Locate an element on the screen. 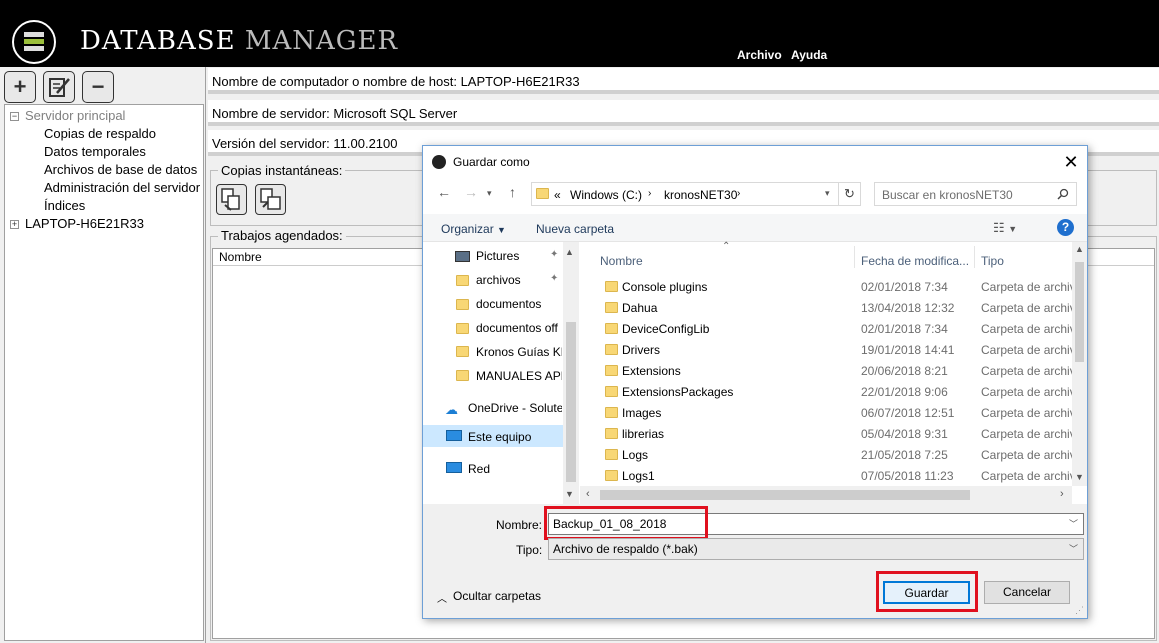 This screenshot has height=643, width=1159. tree-item-host: LAPTOP-H6E21R33 is located at coordinates (84, 223).